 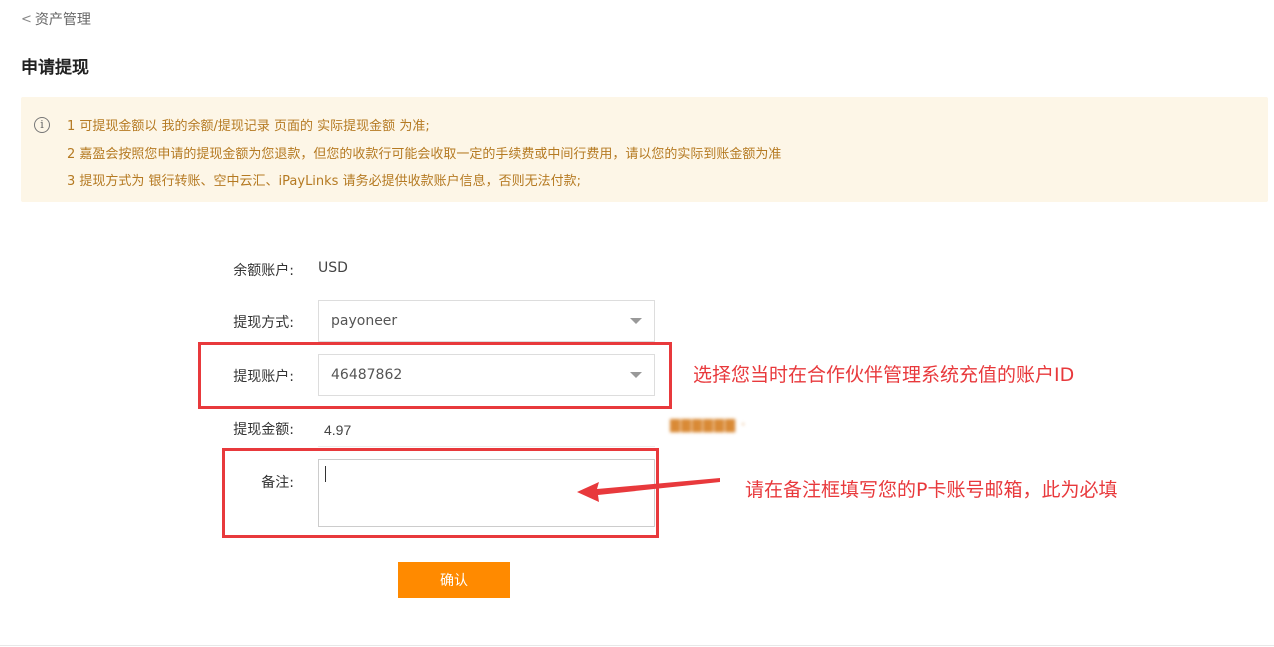 I want to click on amount-underline, so click(x=486, y=446).